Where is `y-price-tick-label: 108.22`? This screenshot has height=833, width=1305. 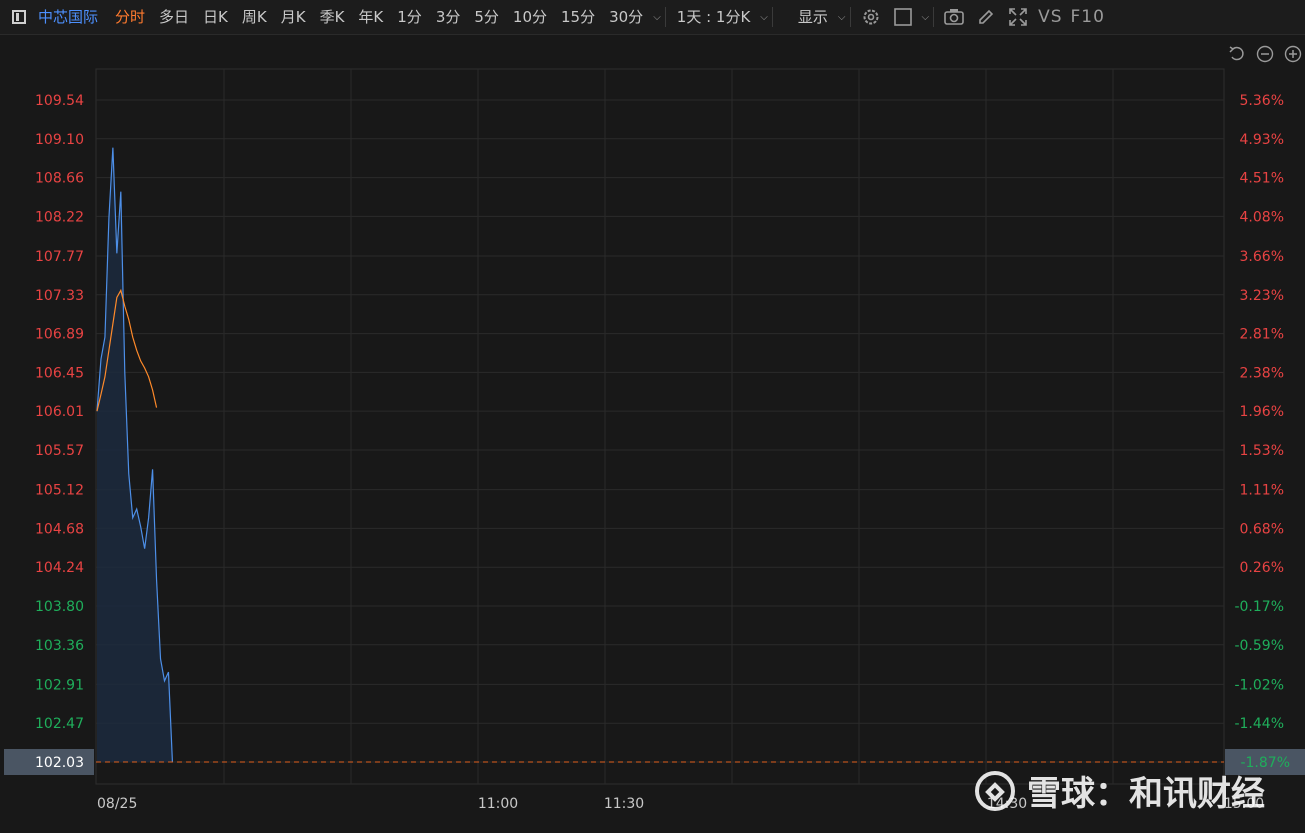 y-price-tick-label: 108.22 is located at coordinates (59, 217).